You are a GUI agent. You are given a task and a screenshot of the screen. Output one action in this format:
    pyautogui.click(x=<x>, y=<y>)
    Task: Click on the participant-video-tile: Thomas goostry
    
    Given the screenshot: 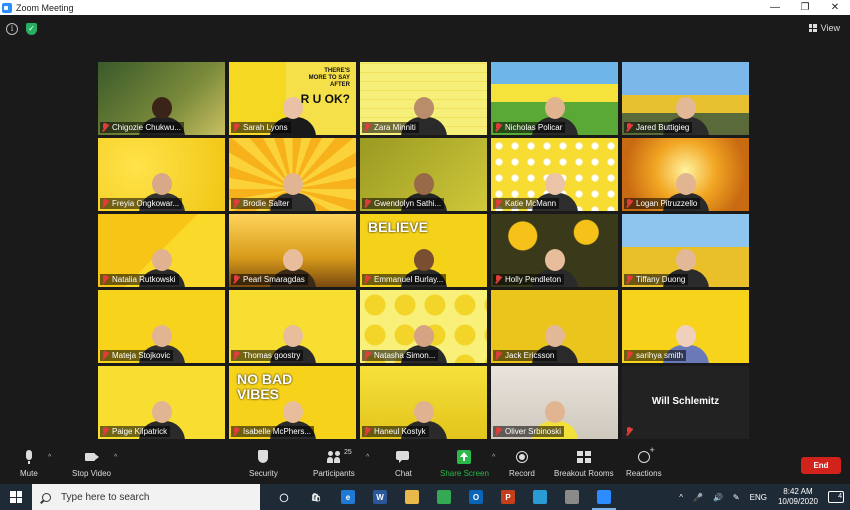 What is the action you would take?
    pyautogui.click(x=292, y=326)
    